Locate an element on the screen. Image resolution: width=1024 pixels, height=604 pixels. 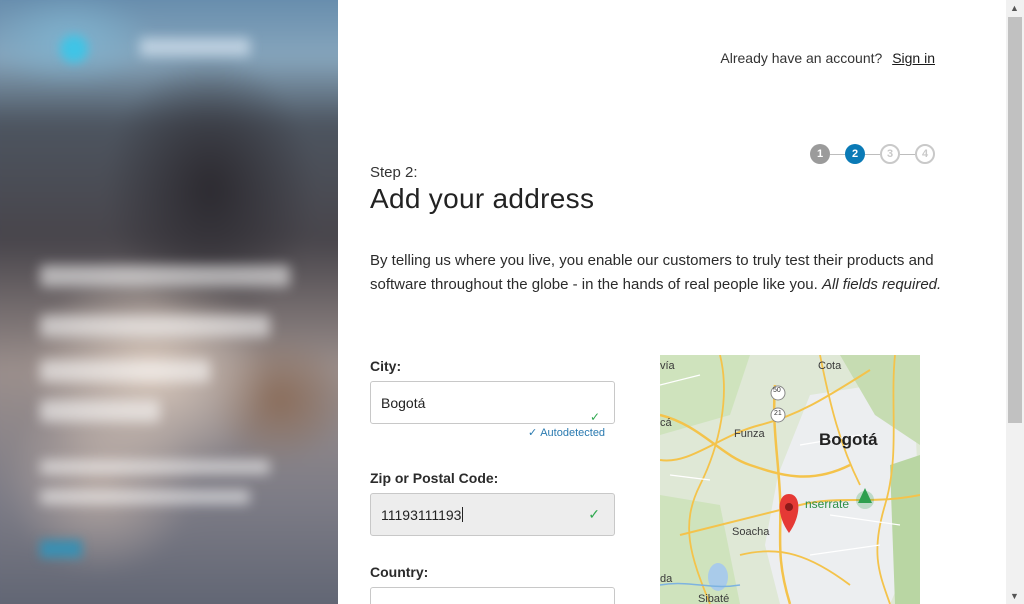
autodetected-hint: ✓ Autodetected is located at coordinates (566, 432).